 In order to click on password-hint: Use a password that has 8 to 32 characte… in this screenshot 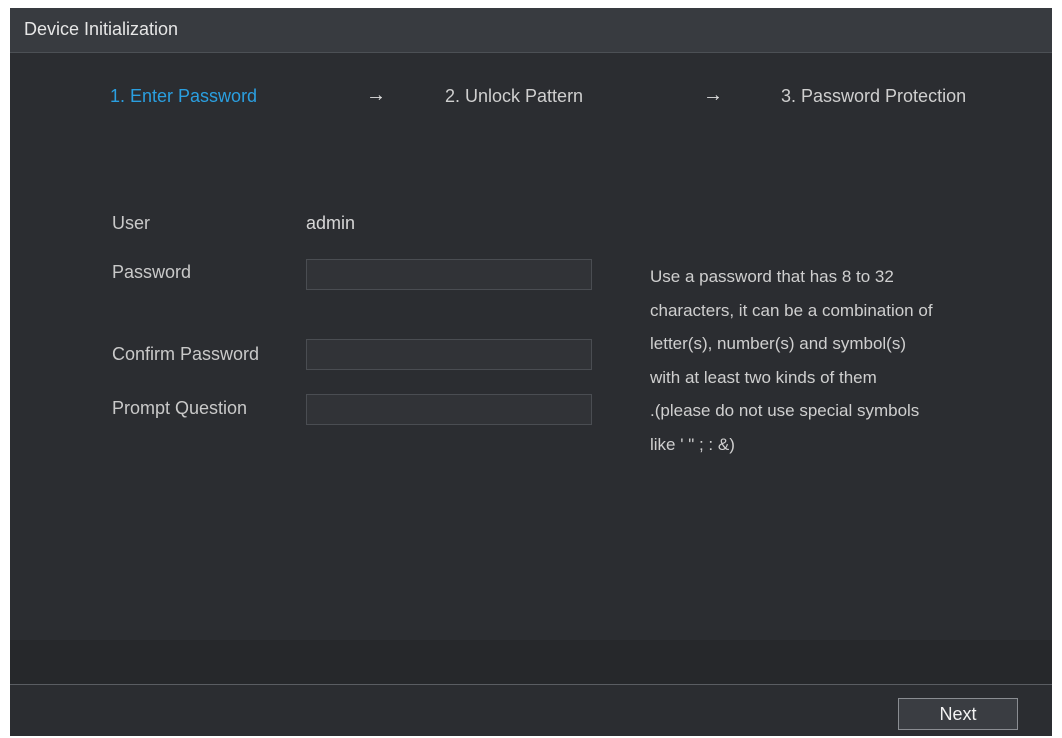, I will do `click(840, 360)`.